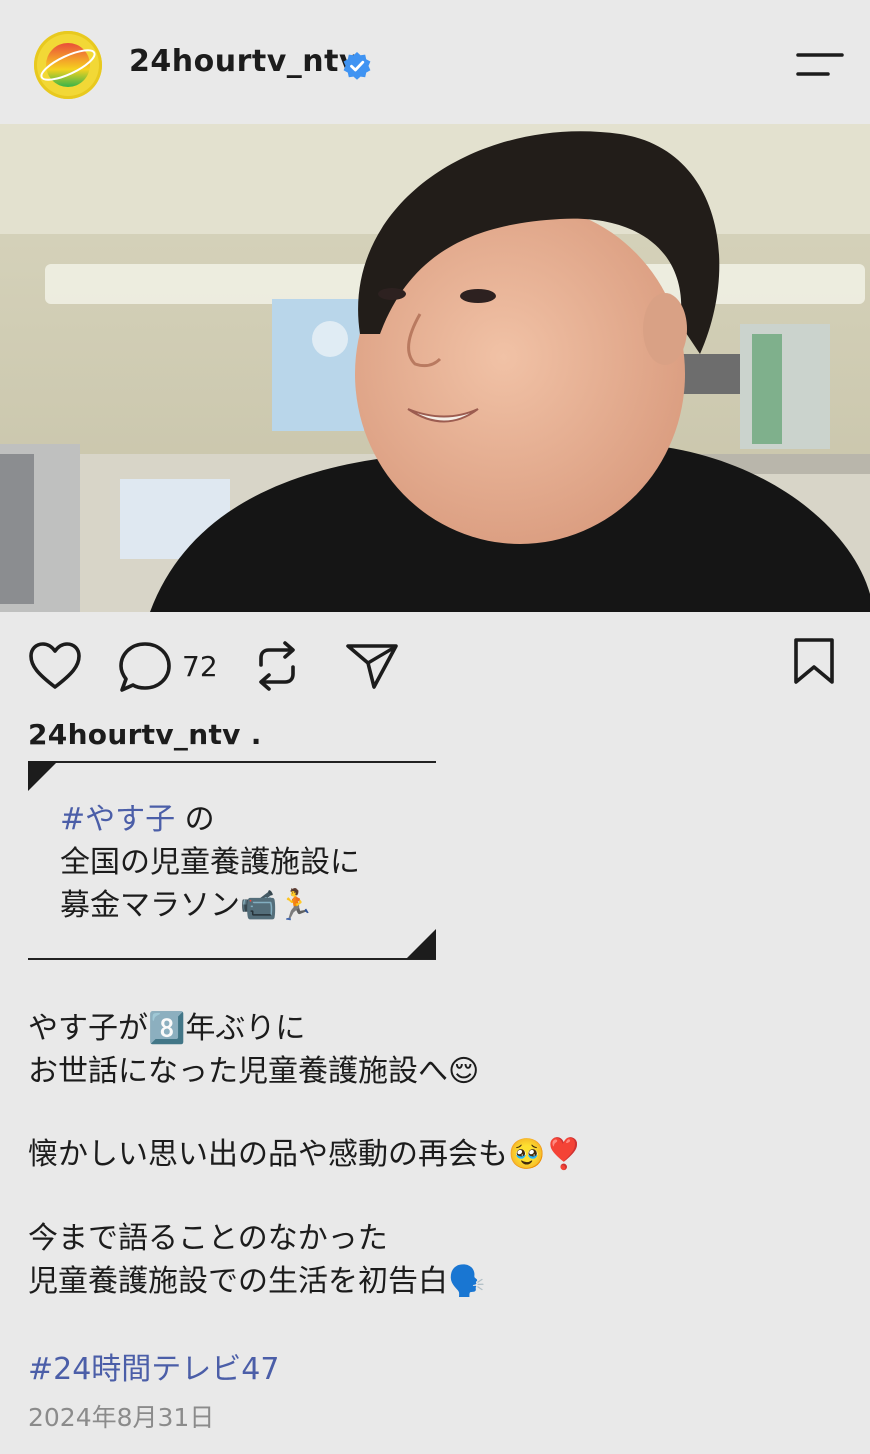  Describe the element at coordinates (195, 819) in the screenshot. I see `quote-line-1-rest: の` at that location.